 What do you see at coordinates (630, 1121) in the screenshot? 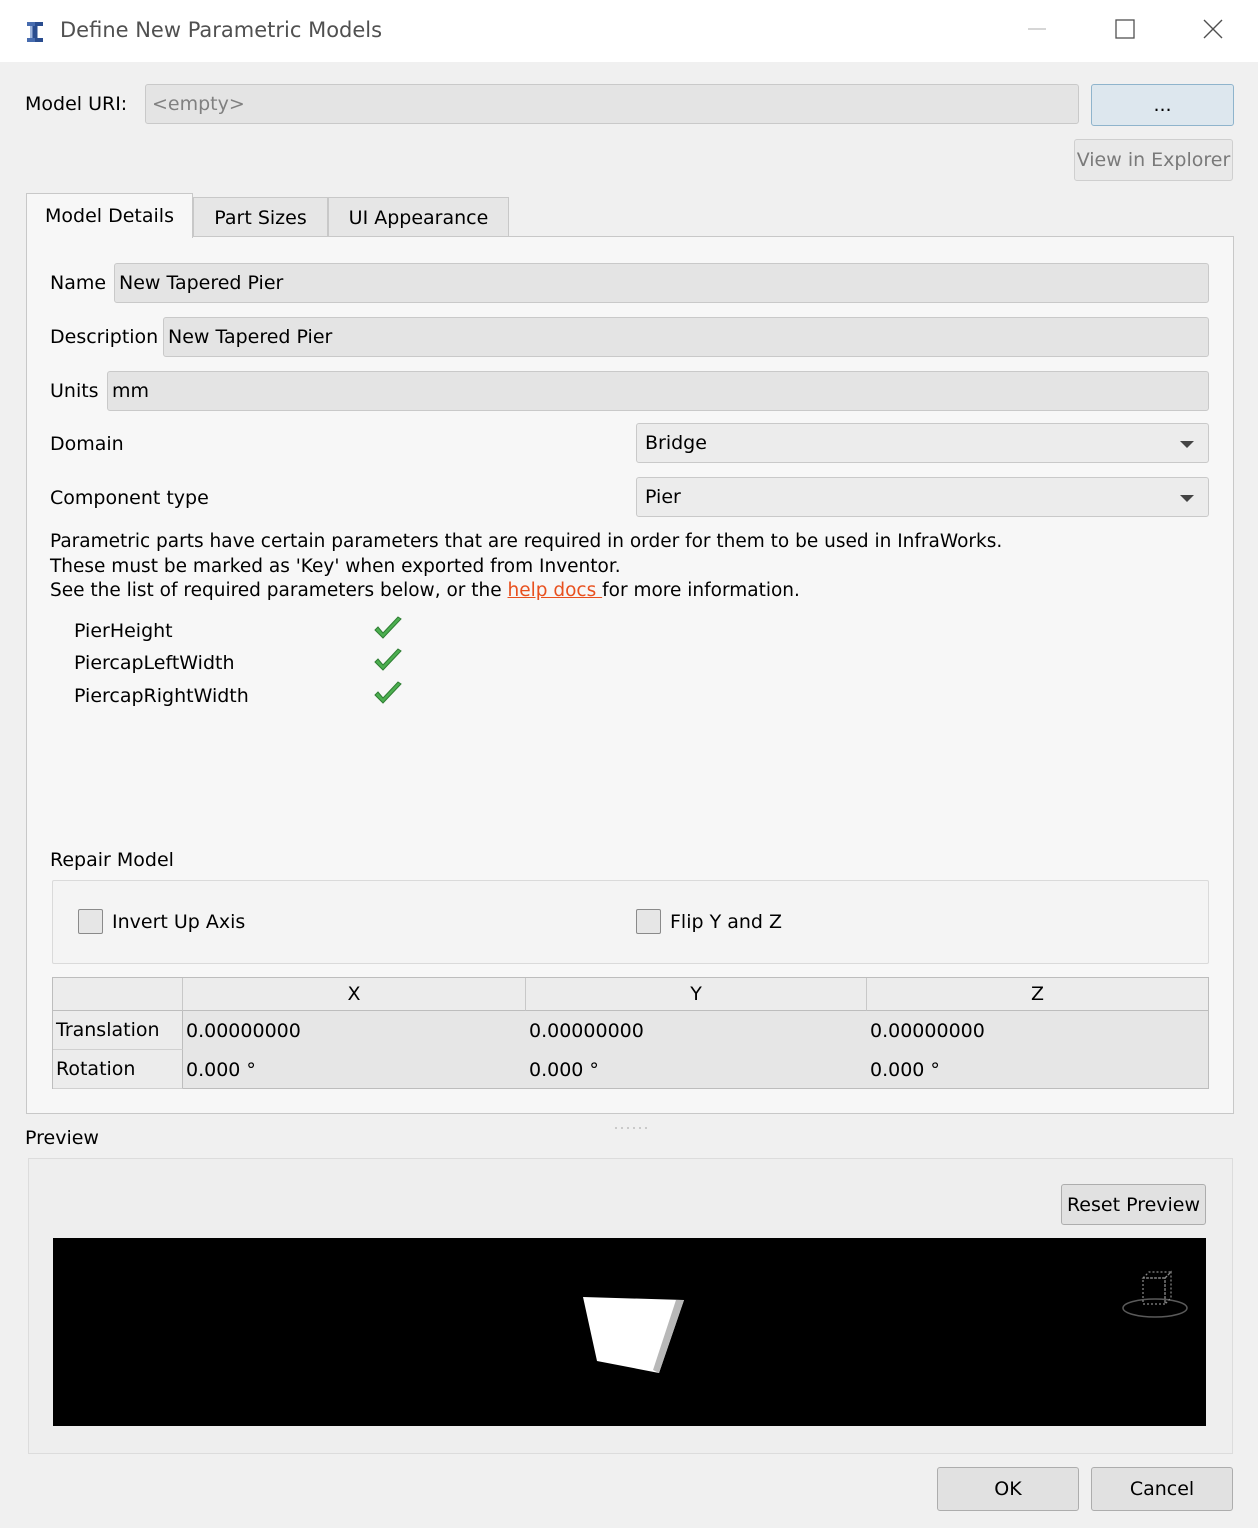
I see `splitter-handle` at bounding box center [630, 1121].